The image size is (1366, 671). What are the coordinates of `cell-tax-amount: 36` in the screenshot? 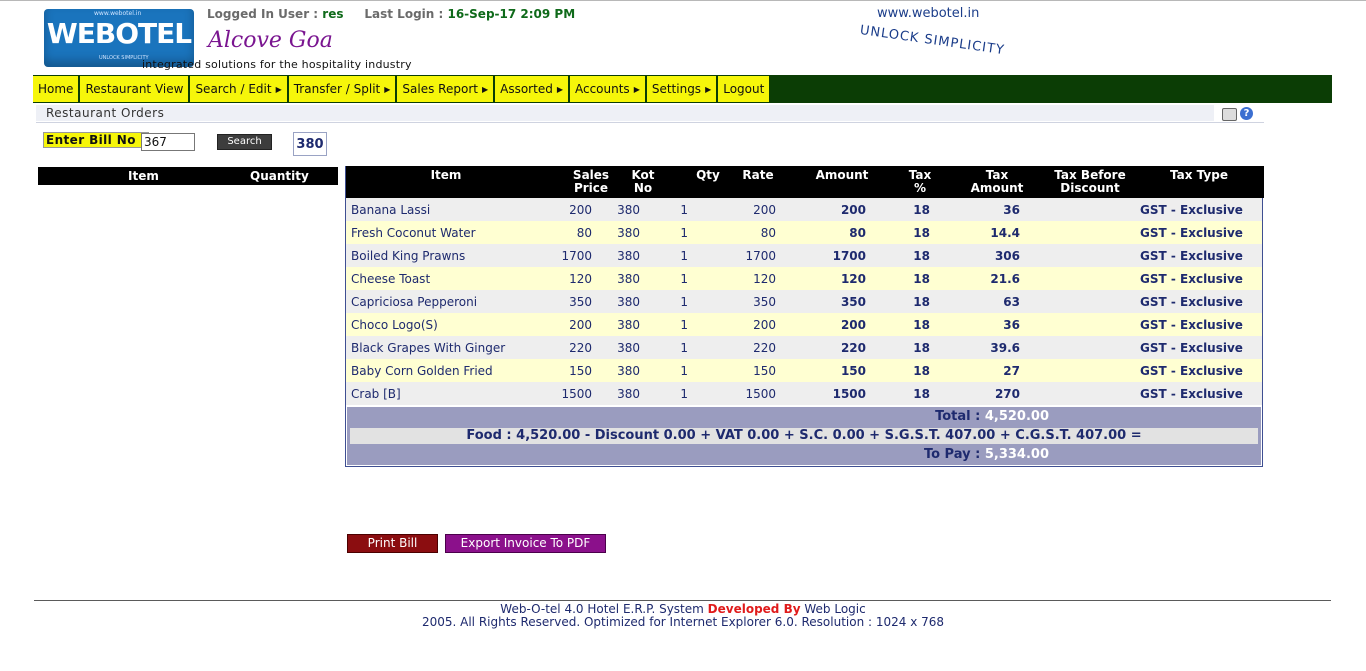 It's located at (1011, 325).